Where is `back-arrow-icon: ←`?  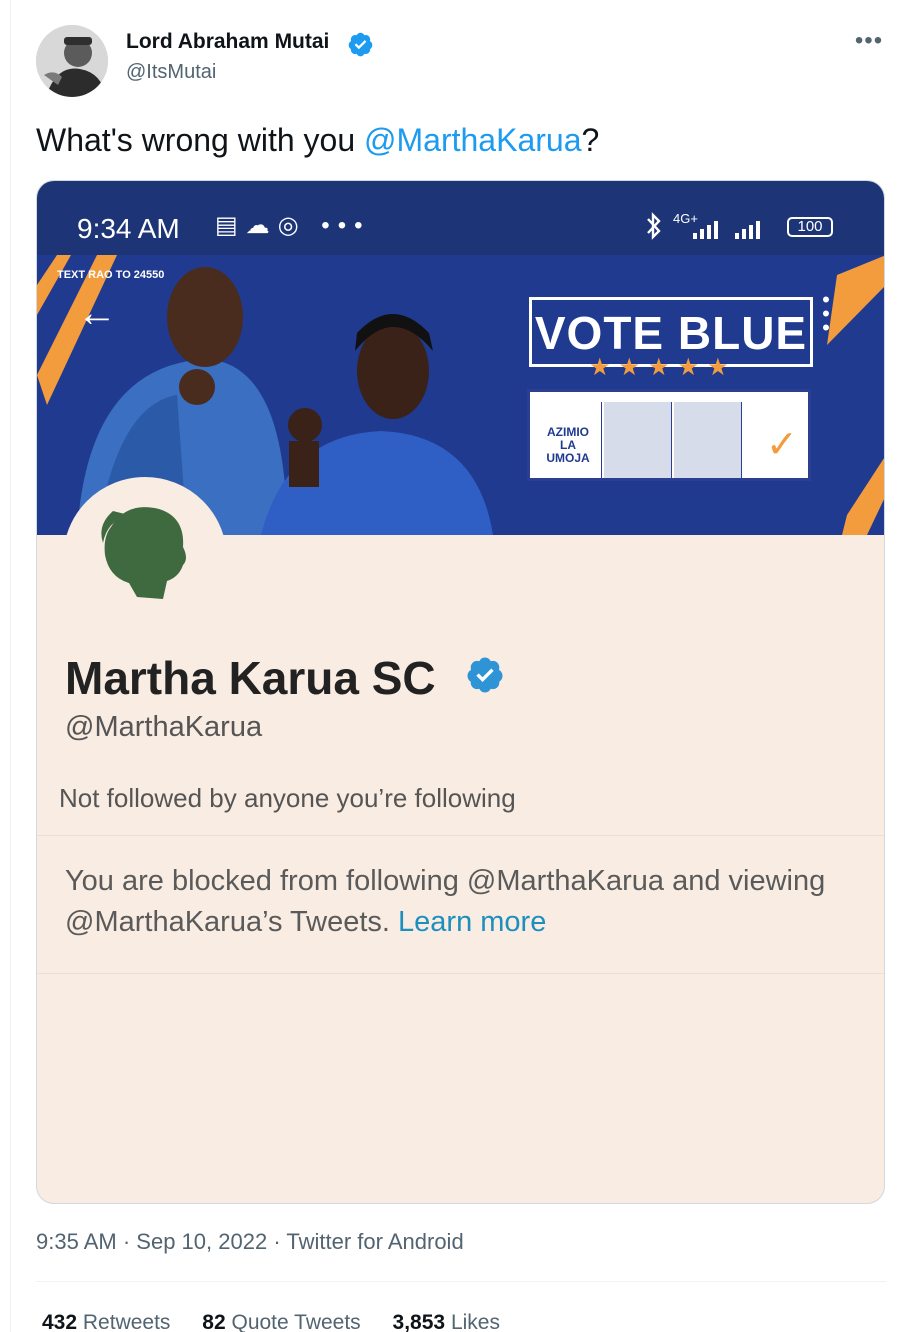
back-arrow-icon: ← is located at coordinates (97, 313).